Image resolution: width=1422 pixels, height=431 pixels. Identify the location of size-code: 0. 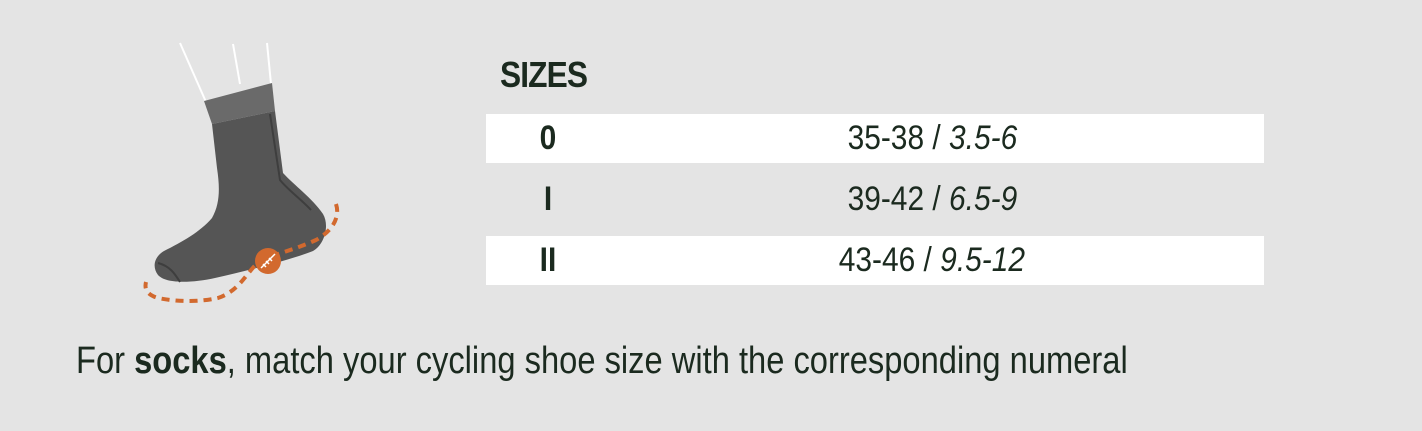
(548, 138).